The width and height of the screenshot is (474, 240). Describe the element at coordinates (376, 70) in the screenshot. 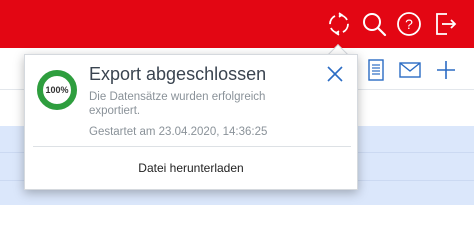

I see `document-icon` at that location.